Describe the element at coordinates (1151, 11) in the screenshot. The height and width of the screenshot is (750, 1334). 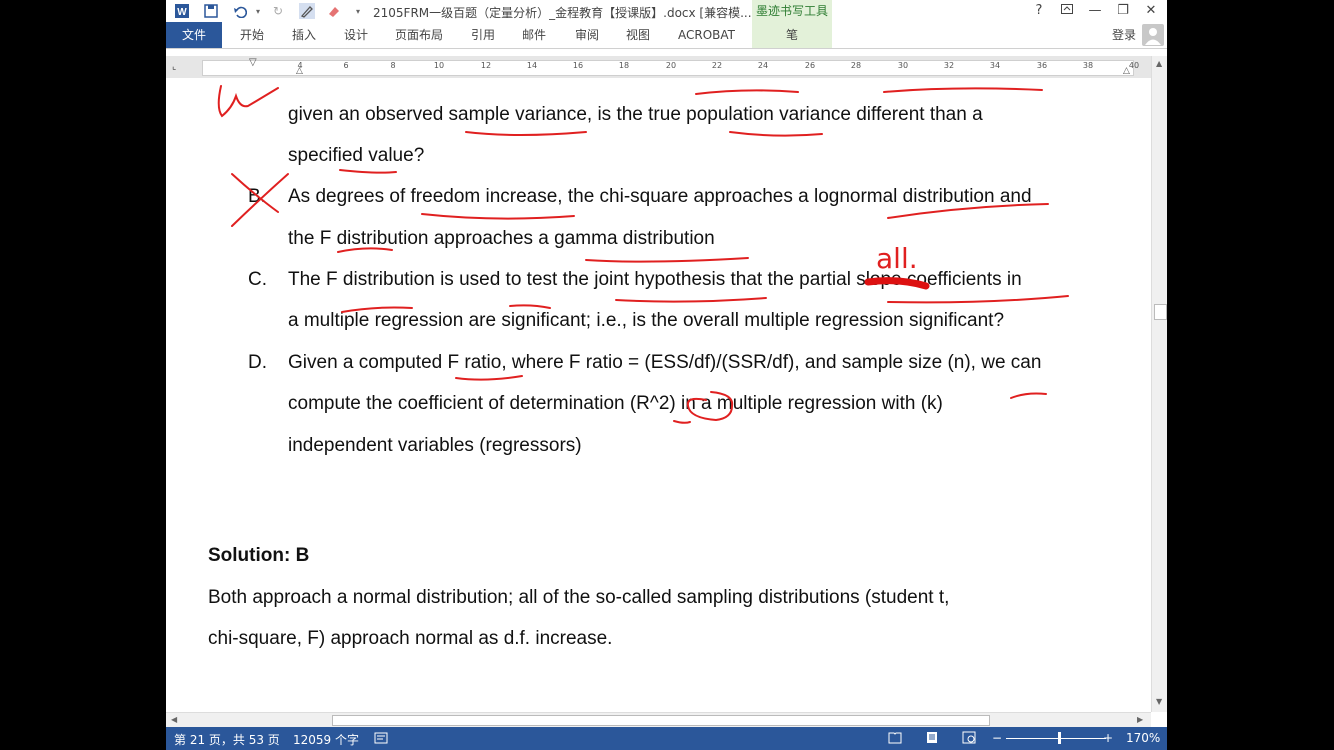
I see `close-button: ✕` at that location.